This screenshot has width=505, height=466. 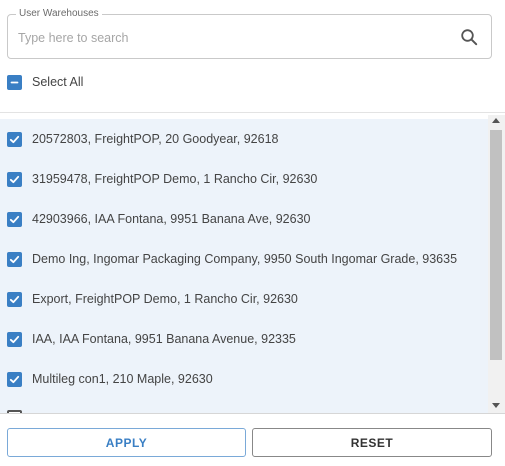 I want to click on list-scrollbar, so click(x=496, y=264).